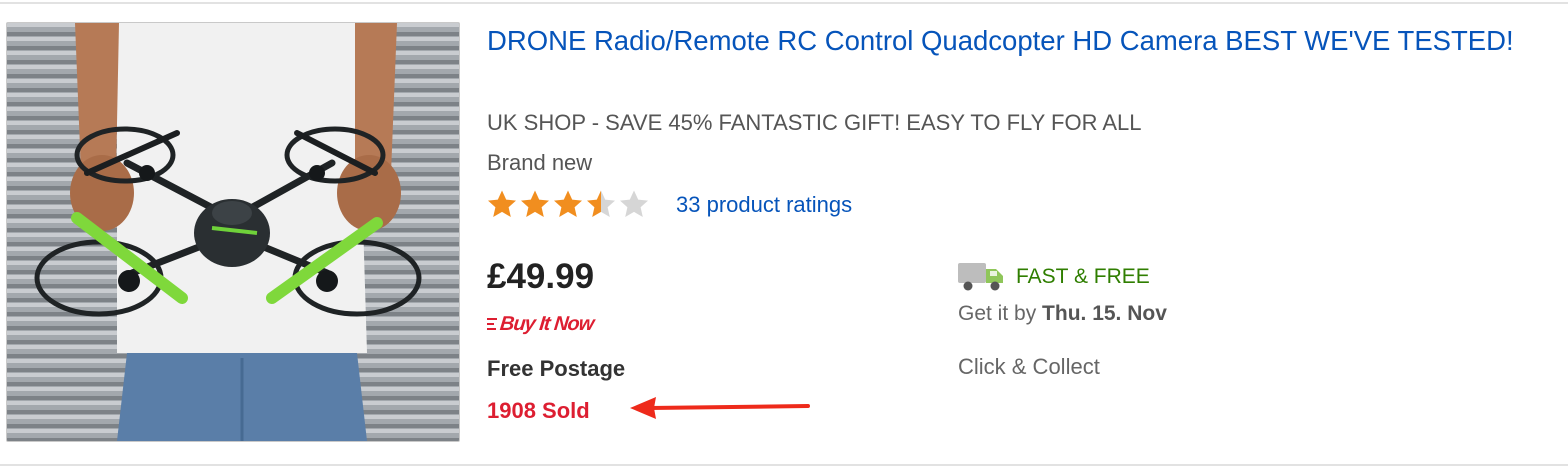 The width and height of the screenshot is (1568, 470). Describe the element at coordinates (997, 313) in the screenshot. I see `delivery-prefix: Get it by` at that location.